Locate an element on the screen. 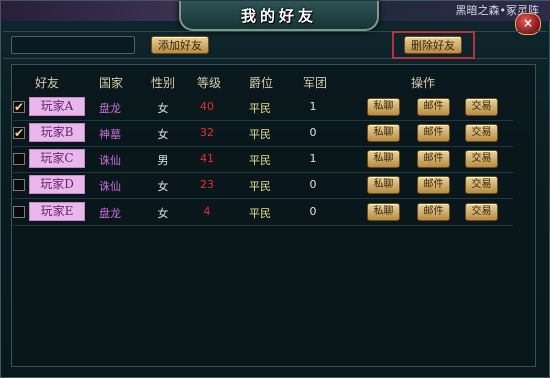 Image resolution: width=550 pixels, height=378 pixels. friend-gender: 男 is located at coordinates (163, 160).